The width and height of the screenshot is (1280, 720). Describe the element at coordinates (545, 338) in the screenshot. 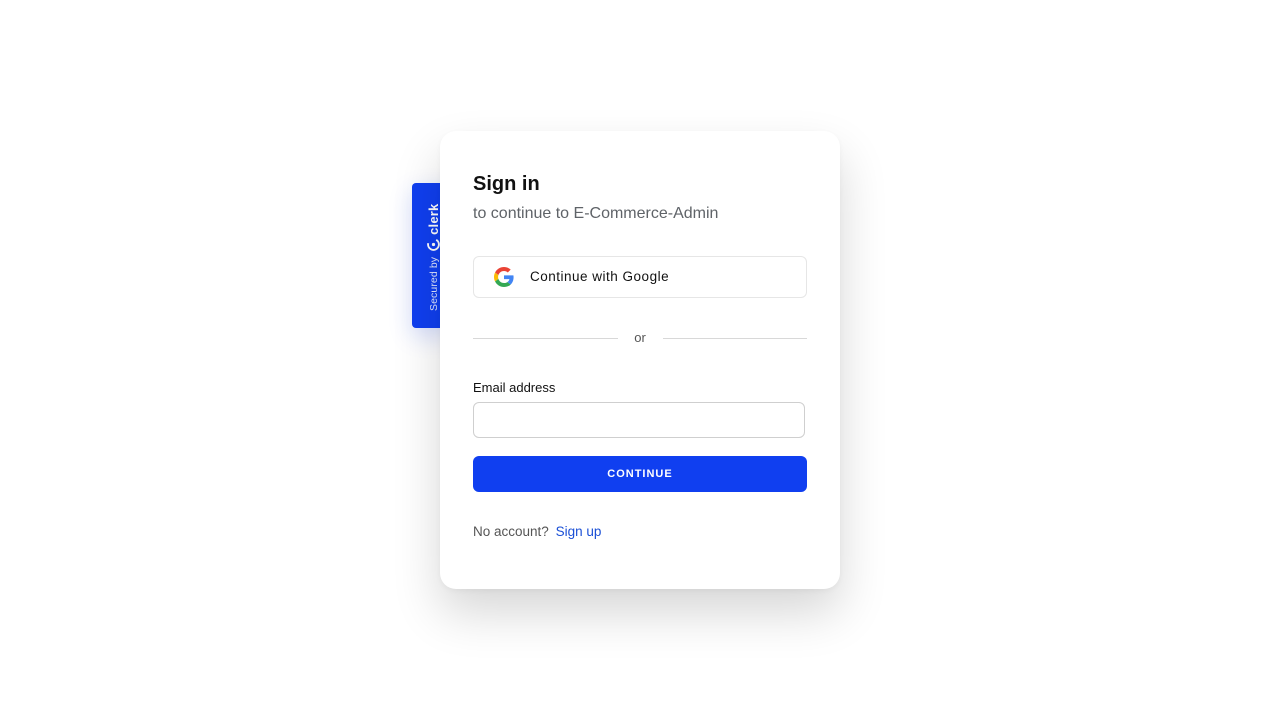

I see `divider-line-left` at that location.